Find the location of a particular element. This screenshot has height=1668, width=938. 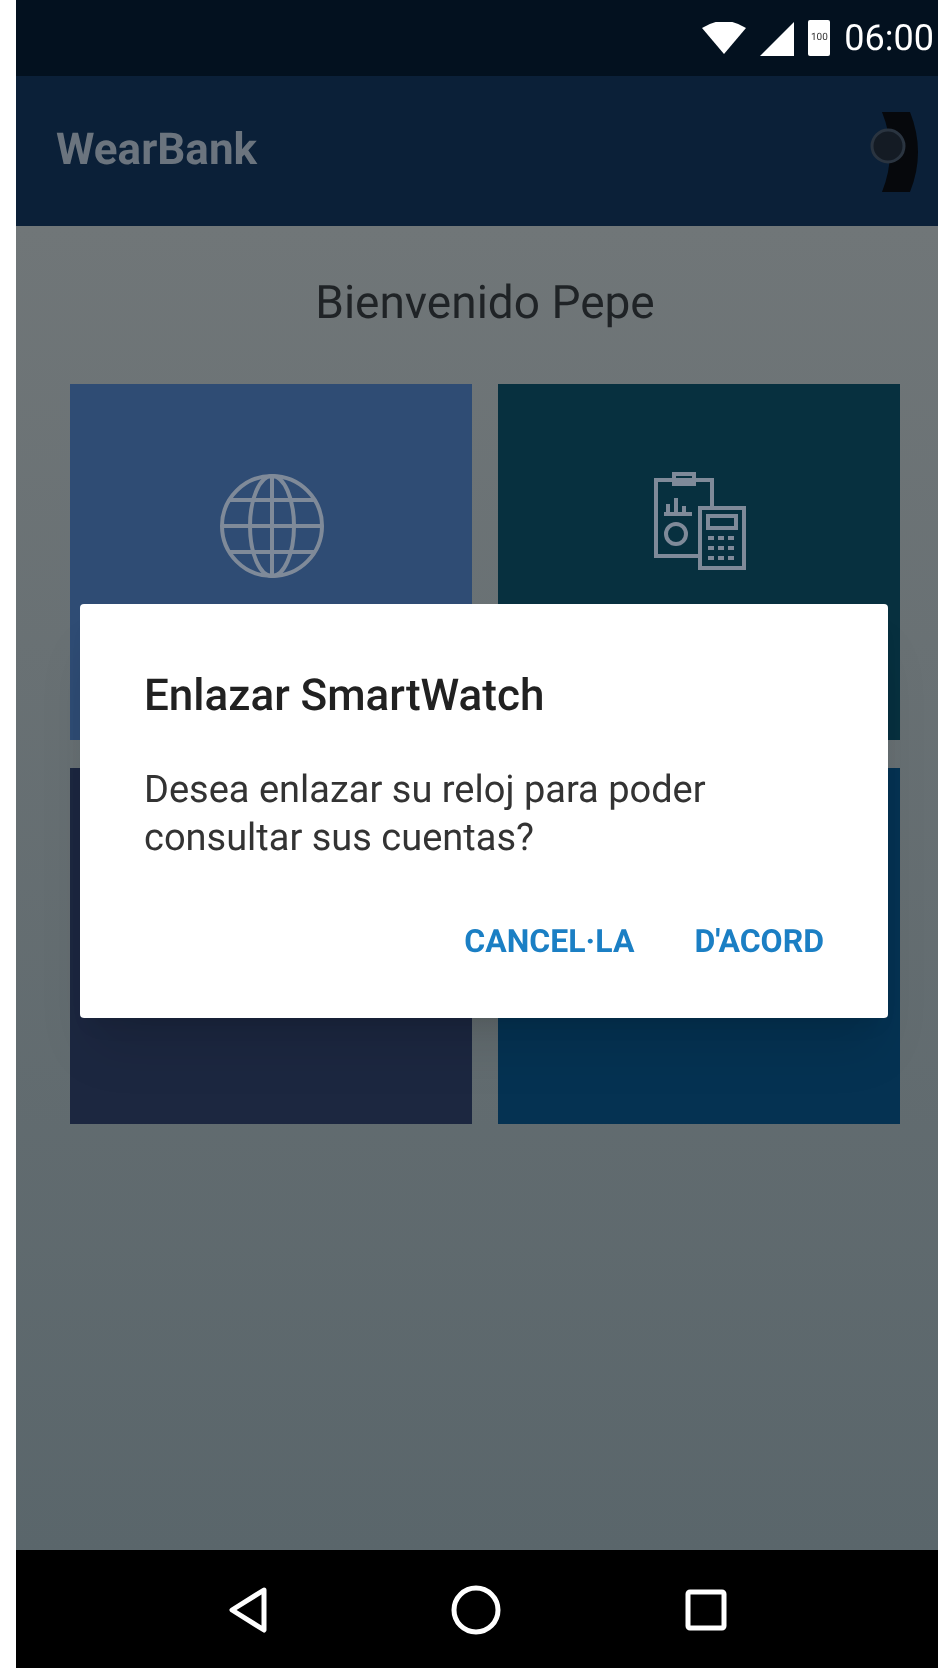

recents-icon is located at coordinates (705, 1609).